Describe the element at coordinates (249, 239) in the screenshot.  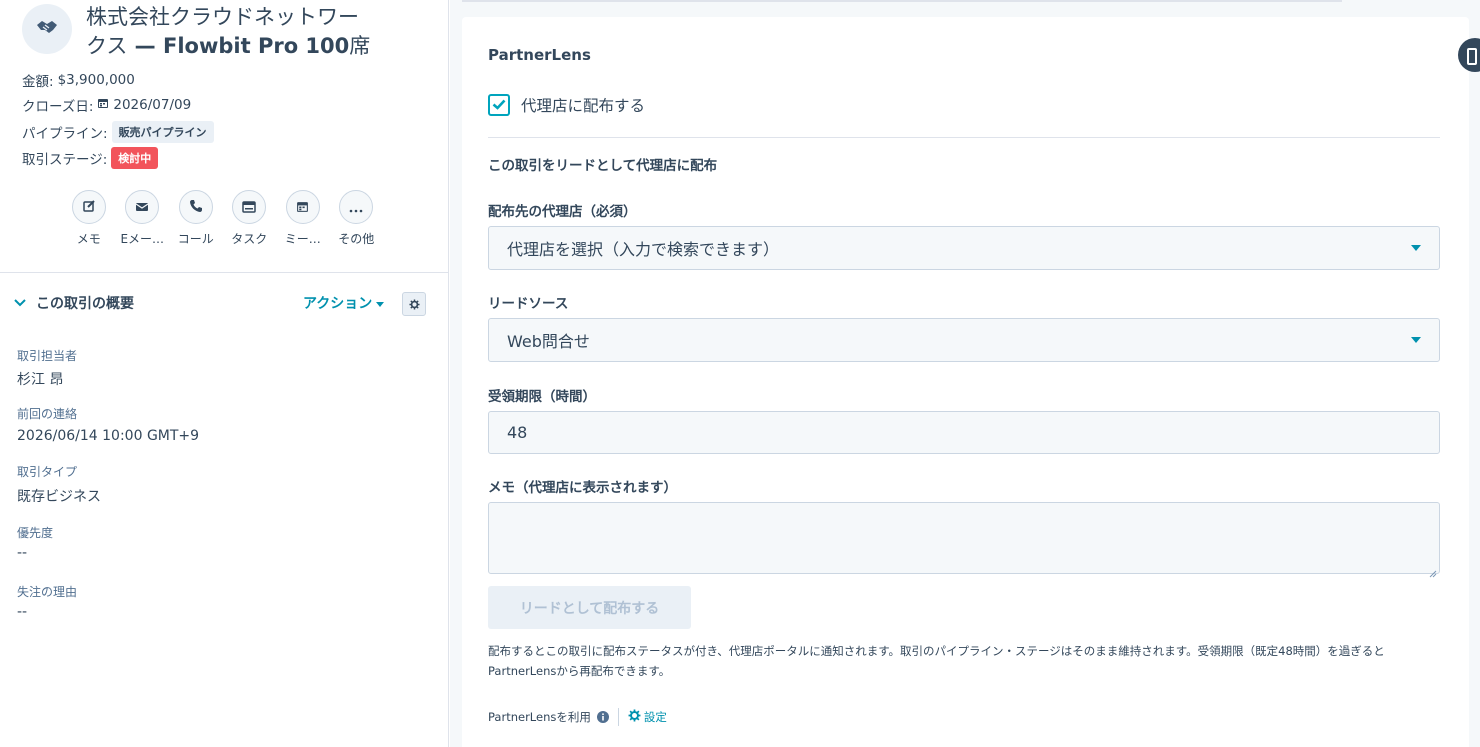
I see `quick-action-label: タスク` at that location.